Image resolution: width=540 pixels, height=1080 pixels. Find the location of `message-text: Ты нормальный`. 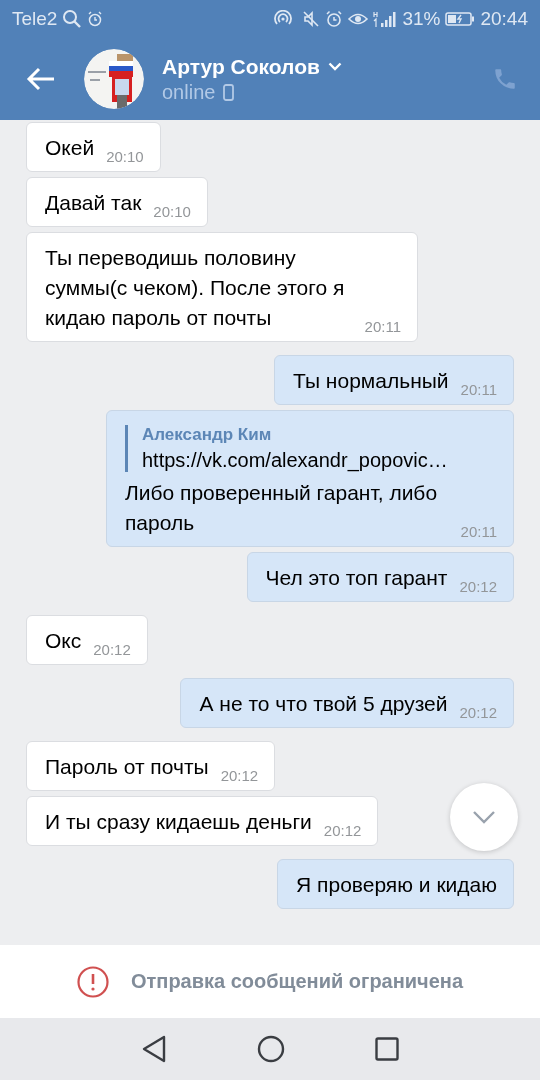

message-text: Ты нормальный is located at coordinates (371, 381).